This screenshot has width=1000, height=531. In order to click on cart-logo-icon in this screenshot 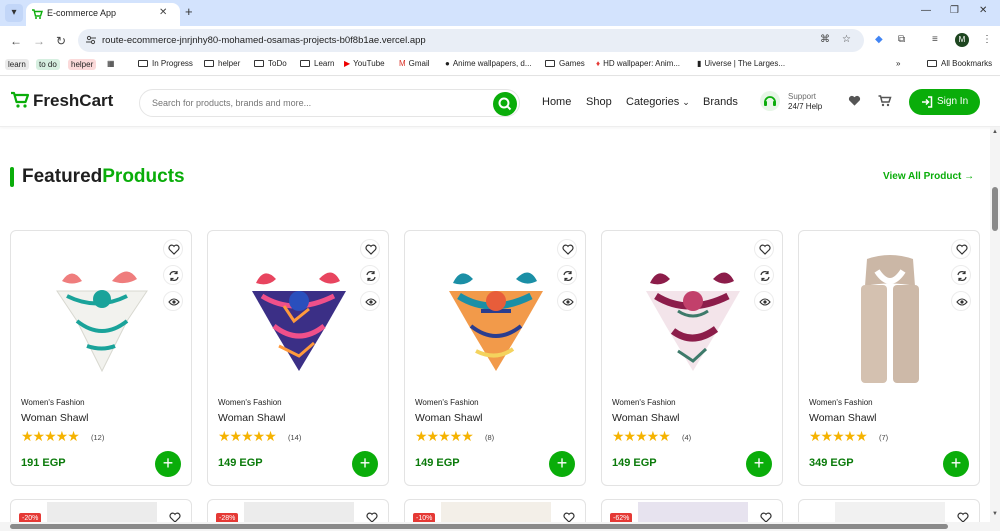, I will do `click(20, 99)`.